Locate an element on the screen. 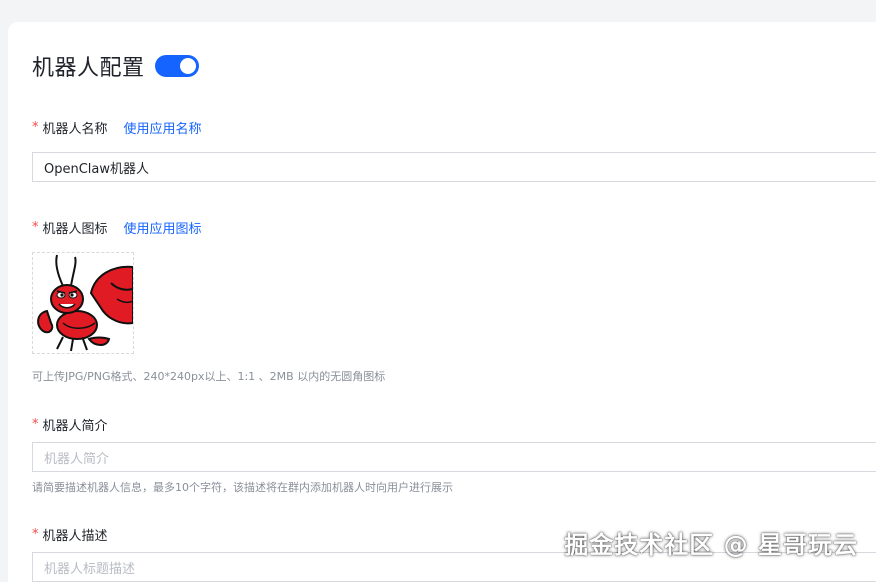 The width and height of the screenshot is (876, 582). watermark: 掘金技术社区 @ 星哥玩云 is located at coordinates (711, 542).